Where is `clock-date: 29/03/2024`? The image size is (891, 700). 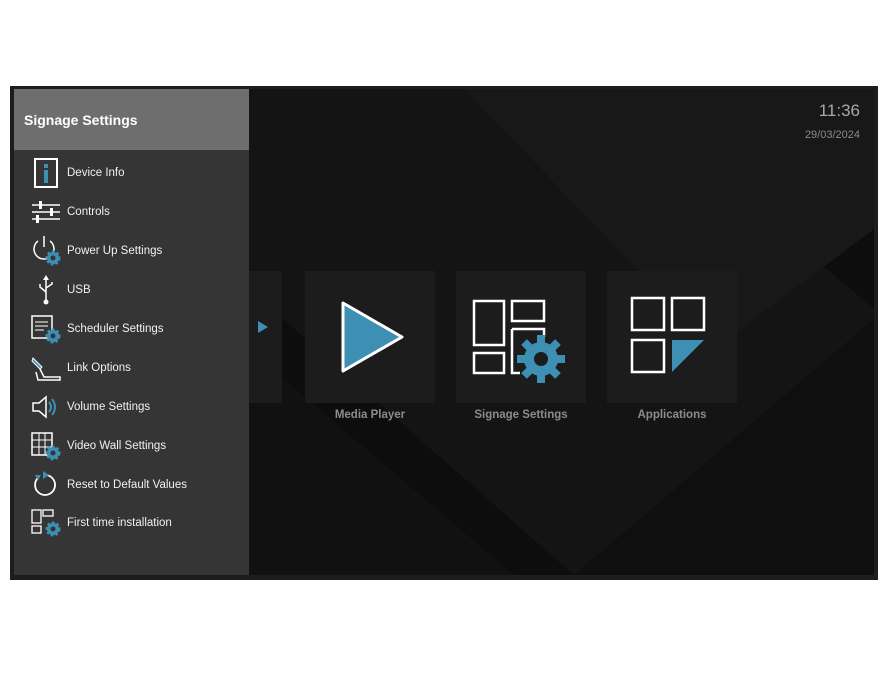
clock-date: 29/03/2024 is located at coordinates (832, 135).